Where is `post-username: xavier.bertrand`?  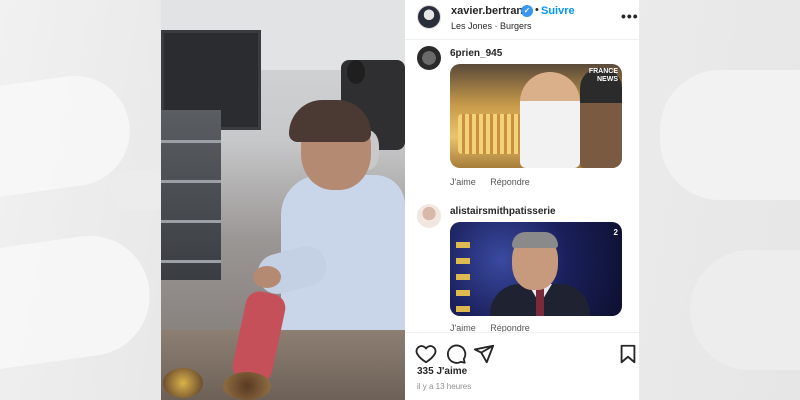 post-username: xavier.bertrand is located at coordinates (490, 11).